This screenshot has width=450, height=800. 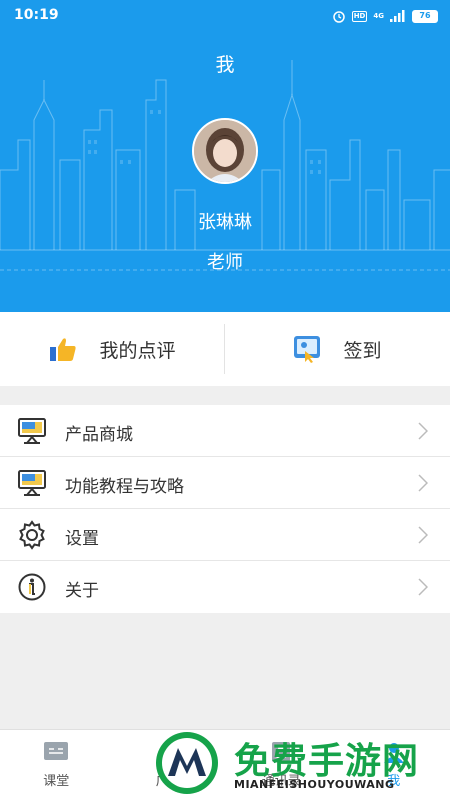 What do you see at coordinates (385, 16) in the screenshot?
I see `status-icons: HD 4G 76` at bounding box center [385, 16].